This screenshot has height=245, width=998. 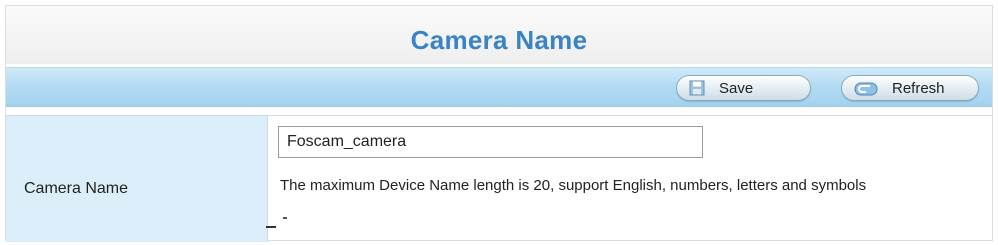 I want to click on camera-name-input, so click(x=490, y=142).